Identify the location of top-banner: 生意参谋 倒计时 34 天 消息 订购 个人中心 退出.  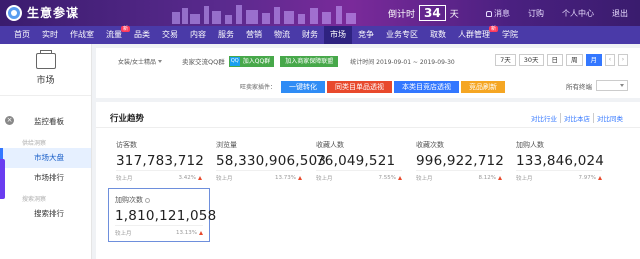
(320, 13).